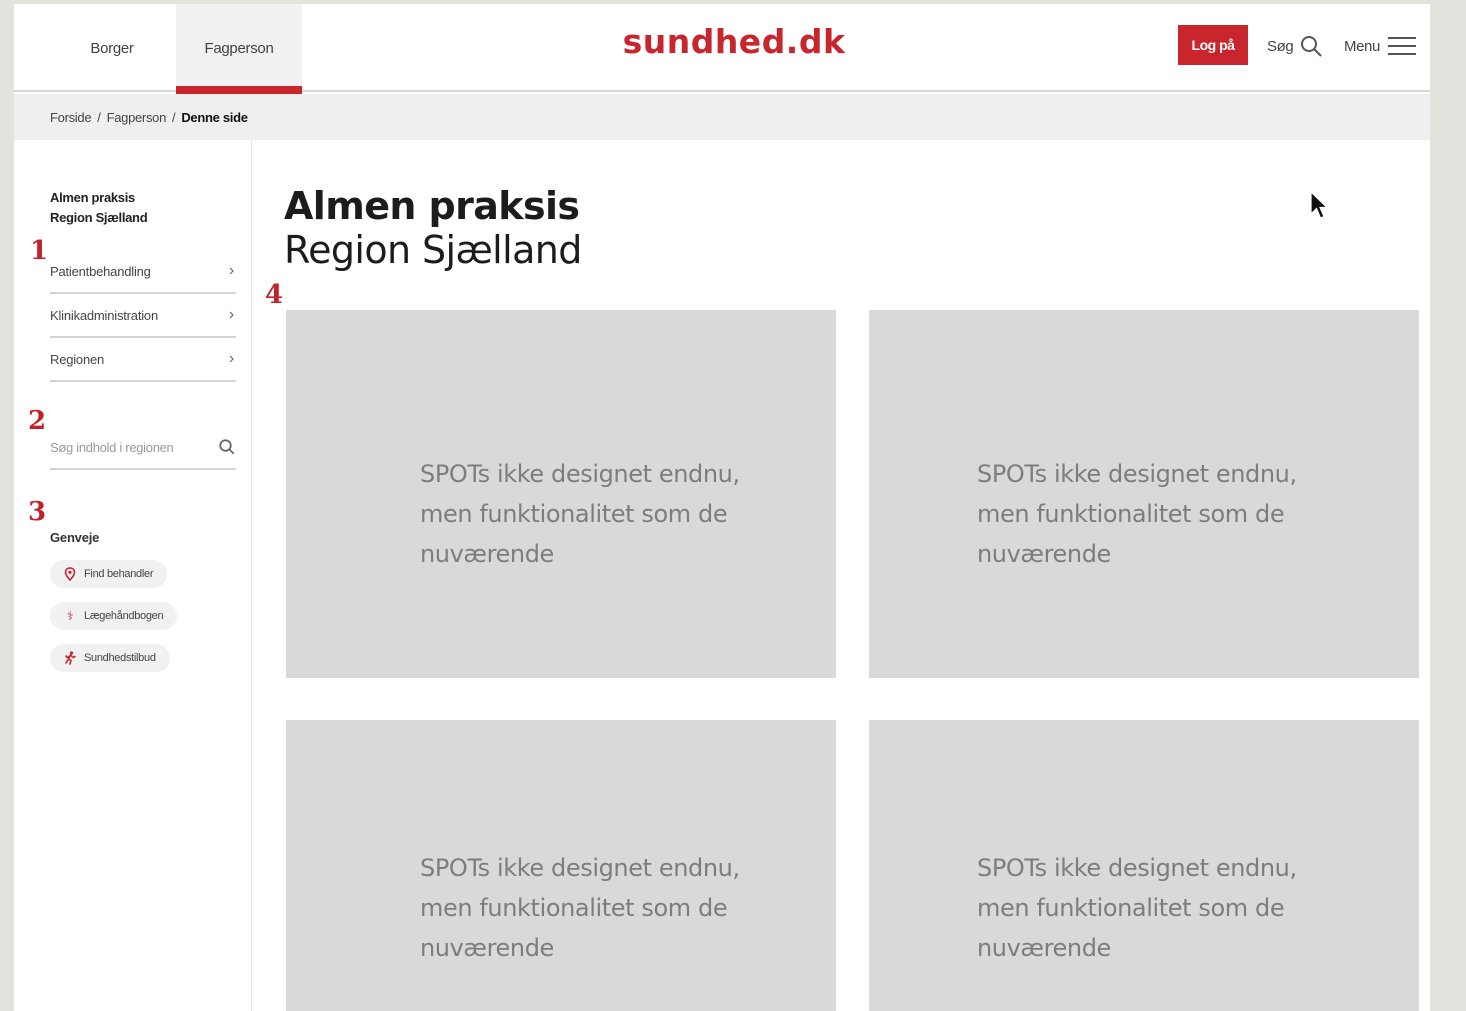 This screenshot has width=1466, height=1011. What do you see at coordinates (120, 658) in the screenshot?
I see `shortcut-label: Sundhedstilbud` at bounding box center [120, 658].